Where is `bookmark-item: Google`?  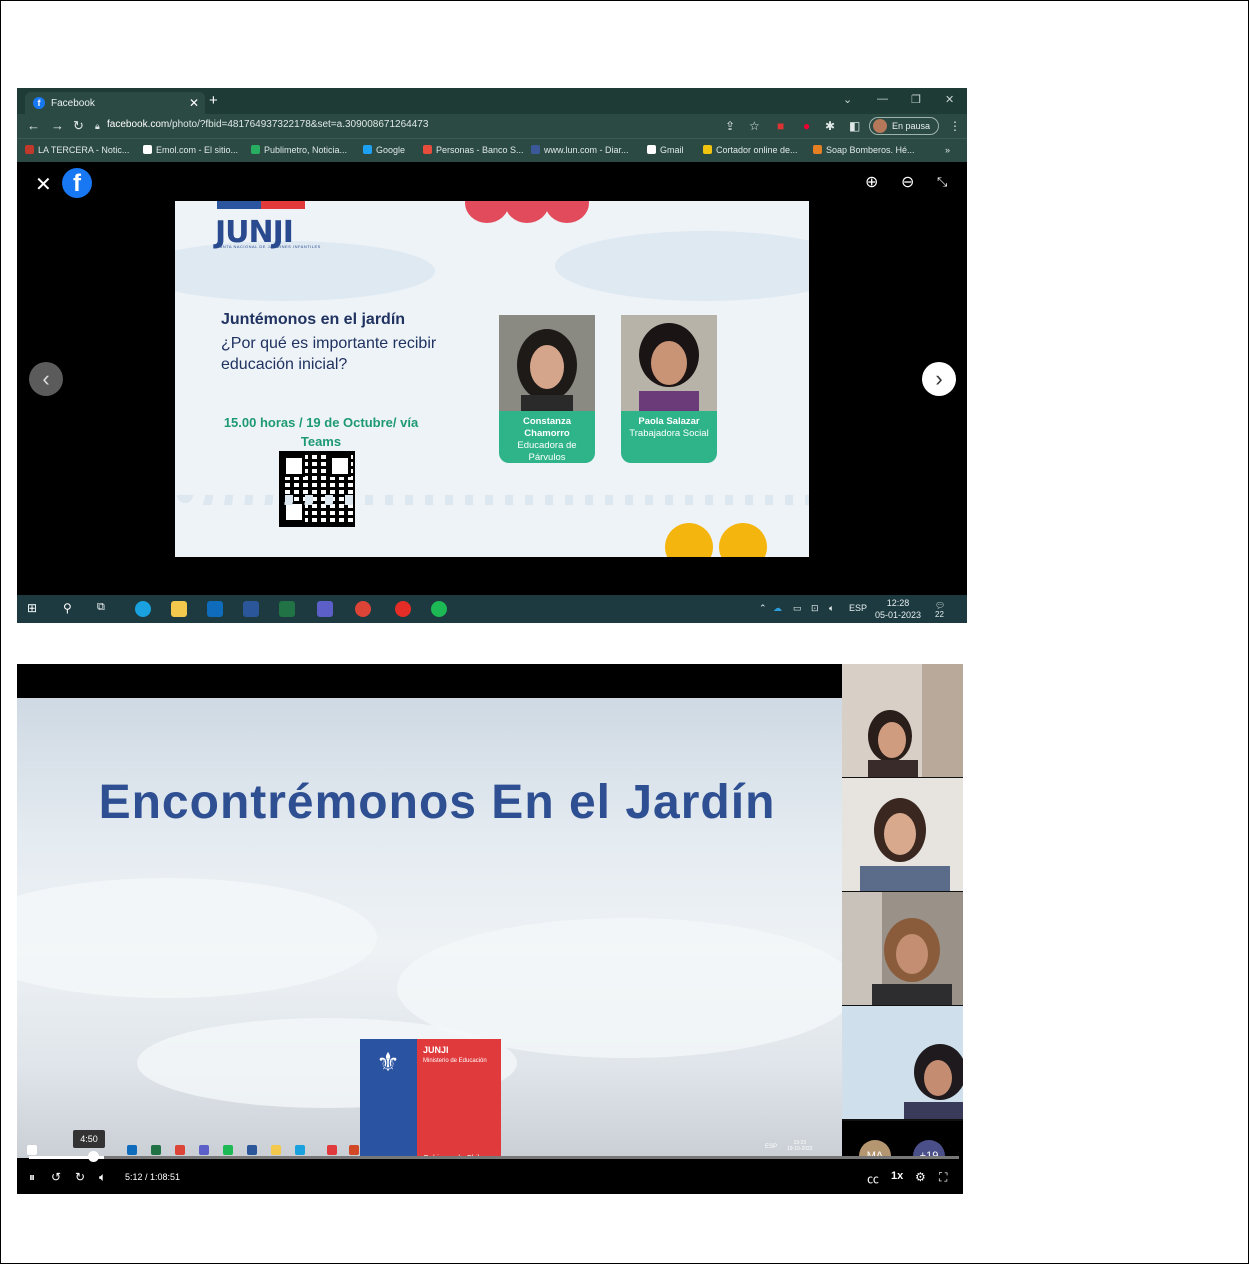 bookmark-item: Google is located at coordinates (384, 150).